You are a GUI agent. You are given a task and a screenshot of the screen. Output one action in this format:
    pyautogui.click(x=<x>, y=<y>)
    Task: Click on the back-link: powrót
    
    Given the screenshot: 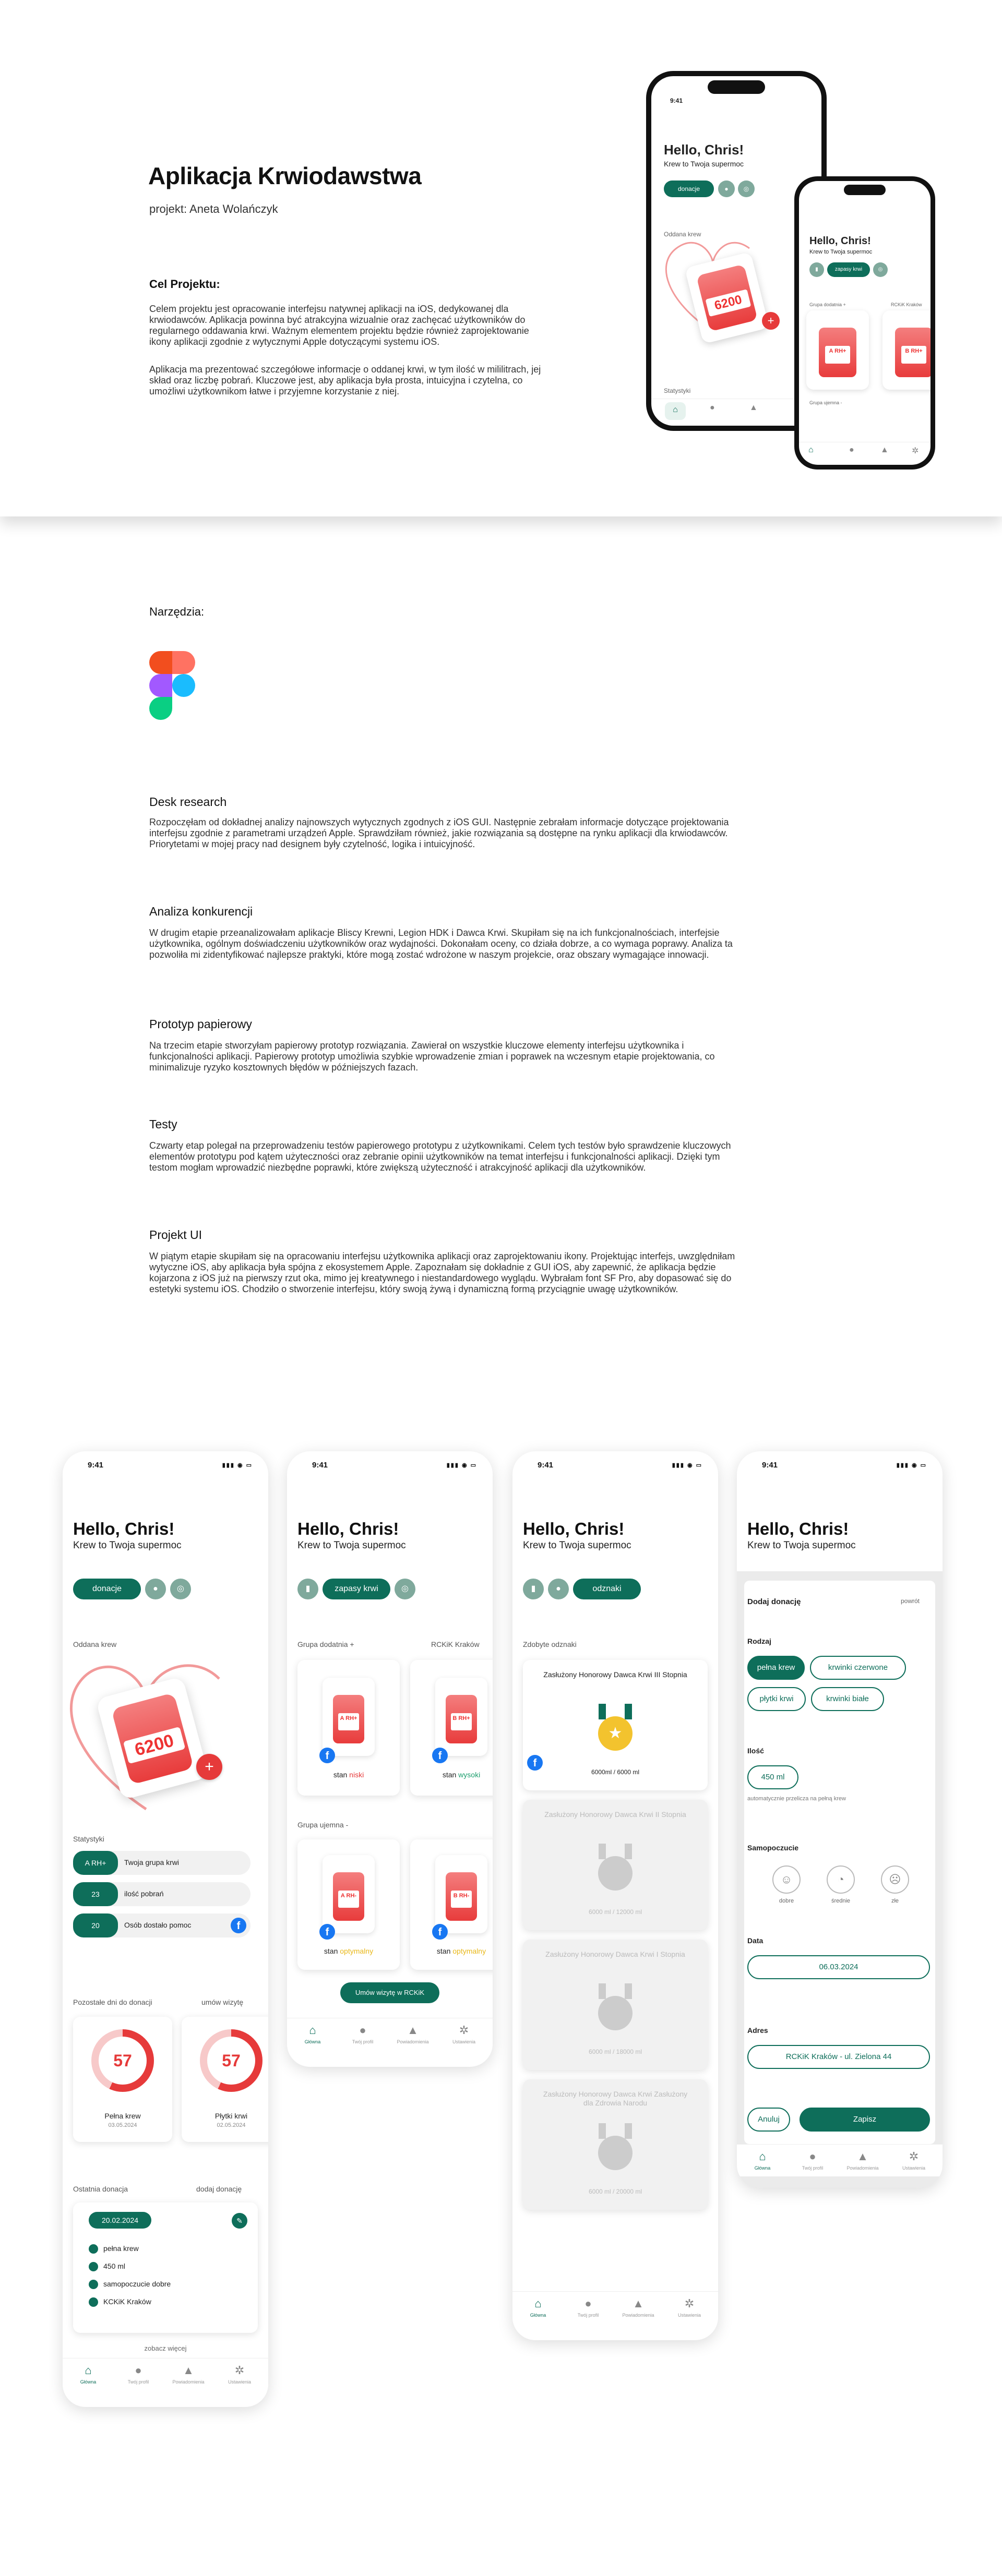 What is the action you would take?
    pyautogui.click(x=910, y=1601)
    